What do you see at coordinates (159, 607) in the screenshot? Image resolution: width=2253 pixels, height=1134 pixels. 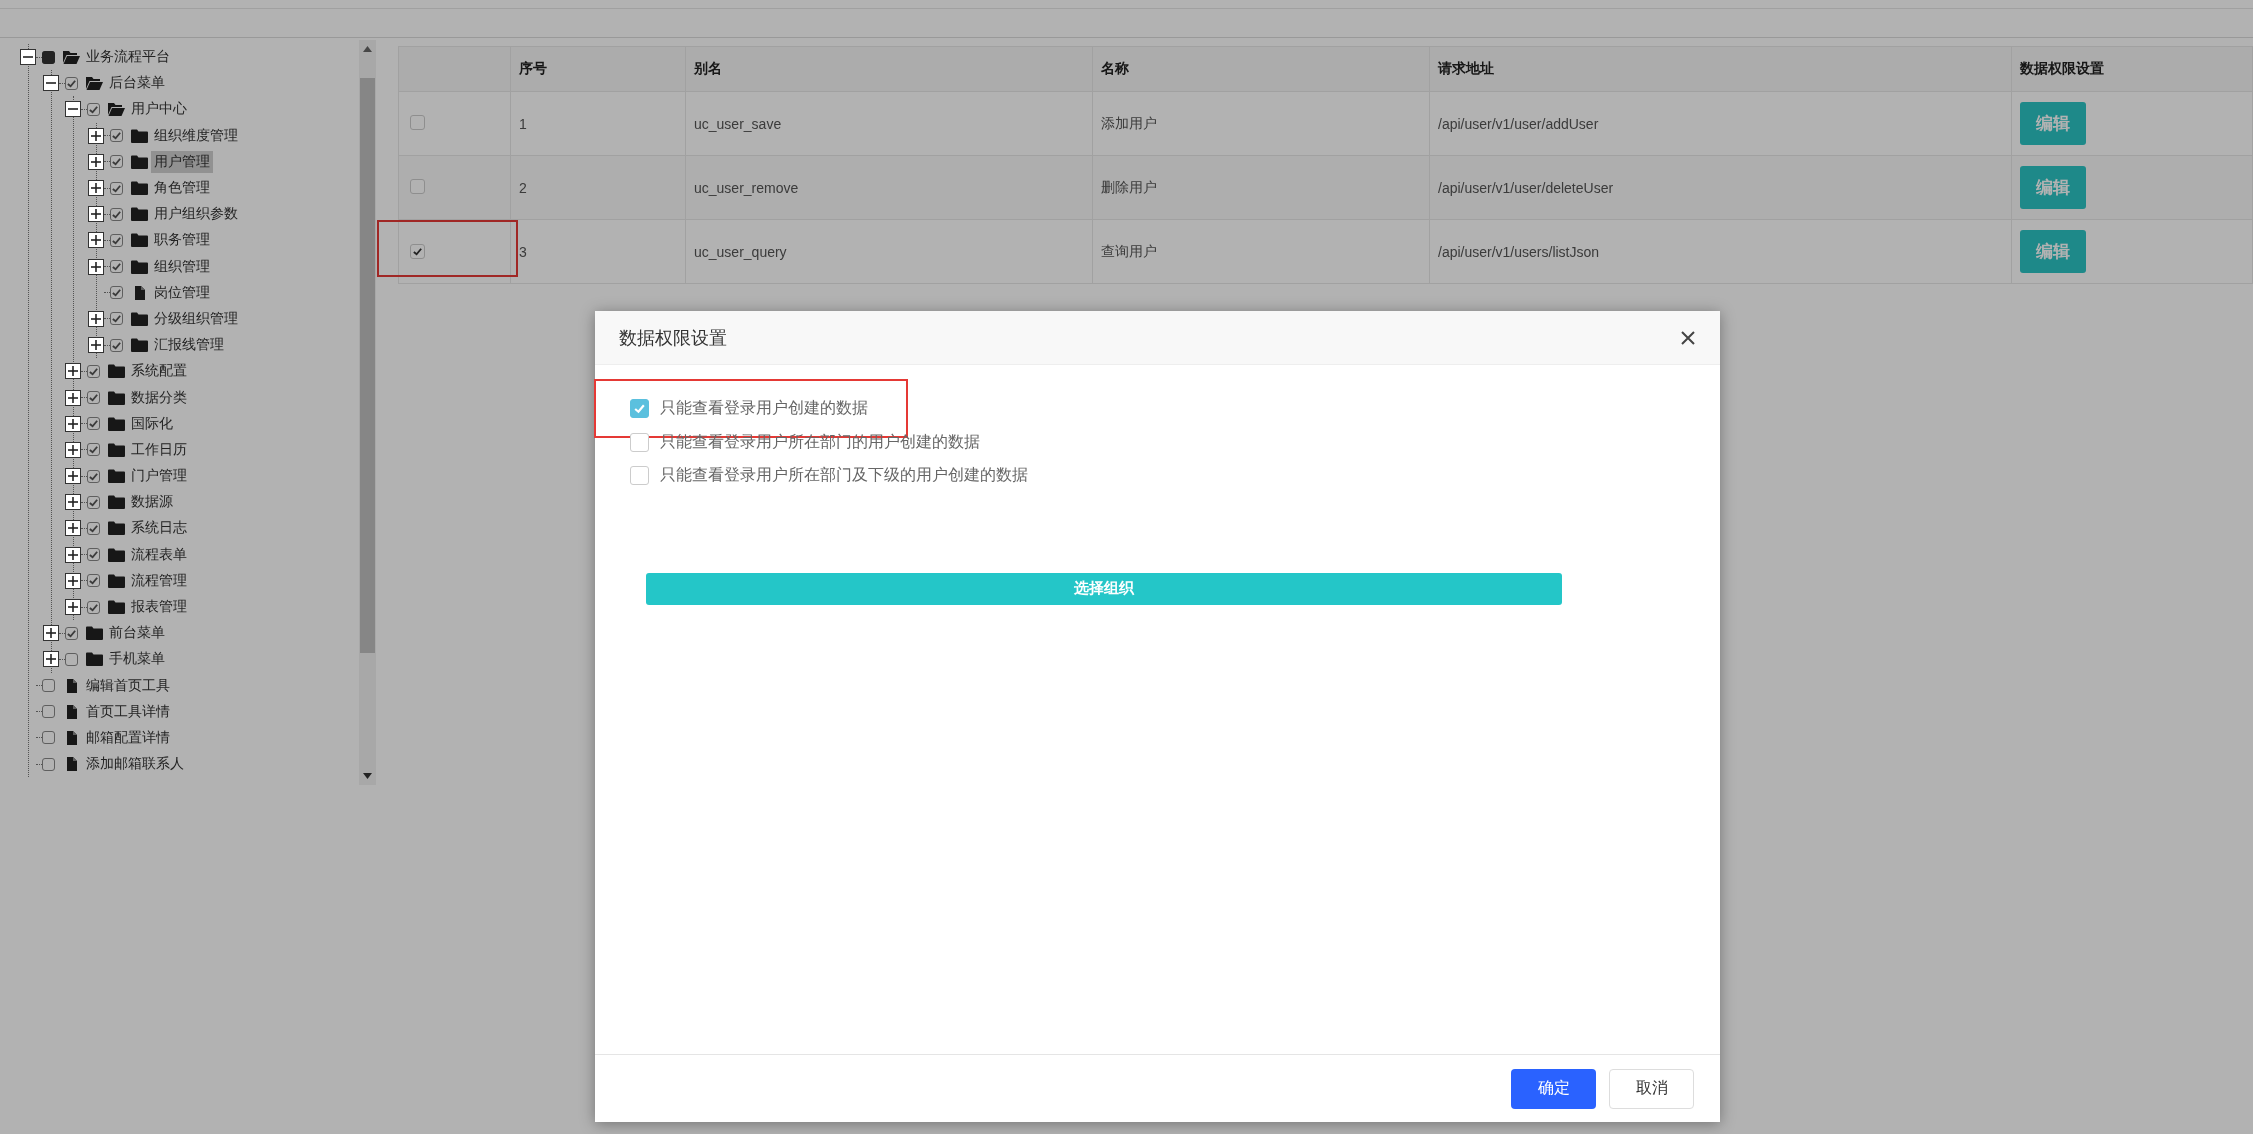 I see `tree-item: 报表管理` at bounding box center [159, 607].